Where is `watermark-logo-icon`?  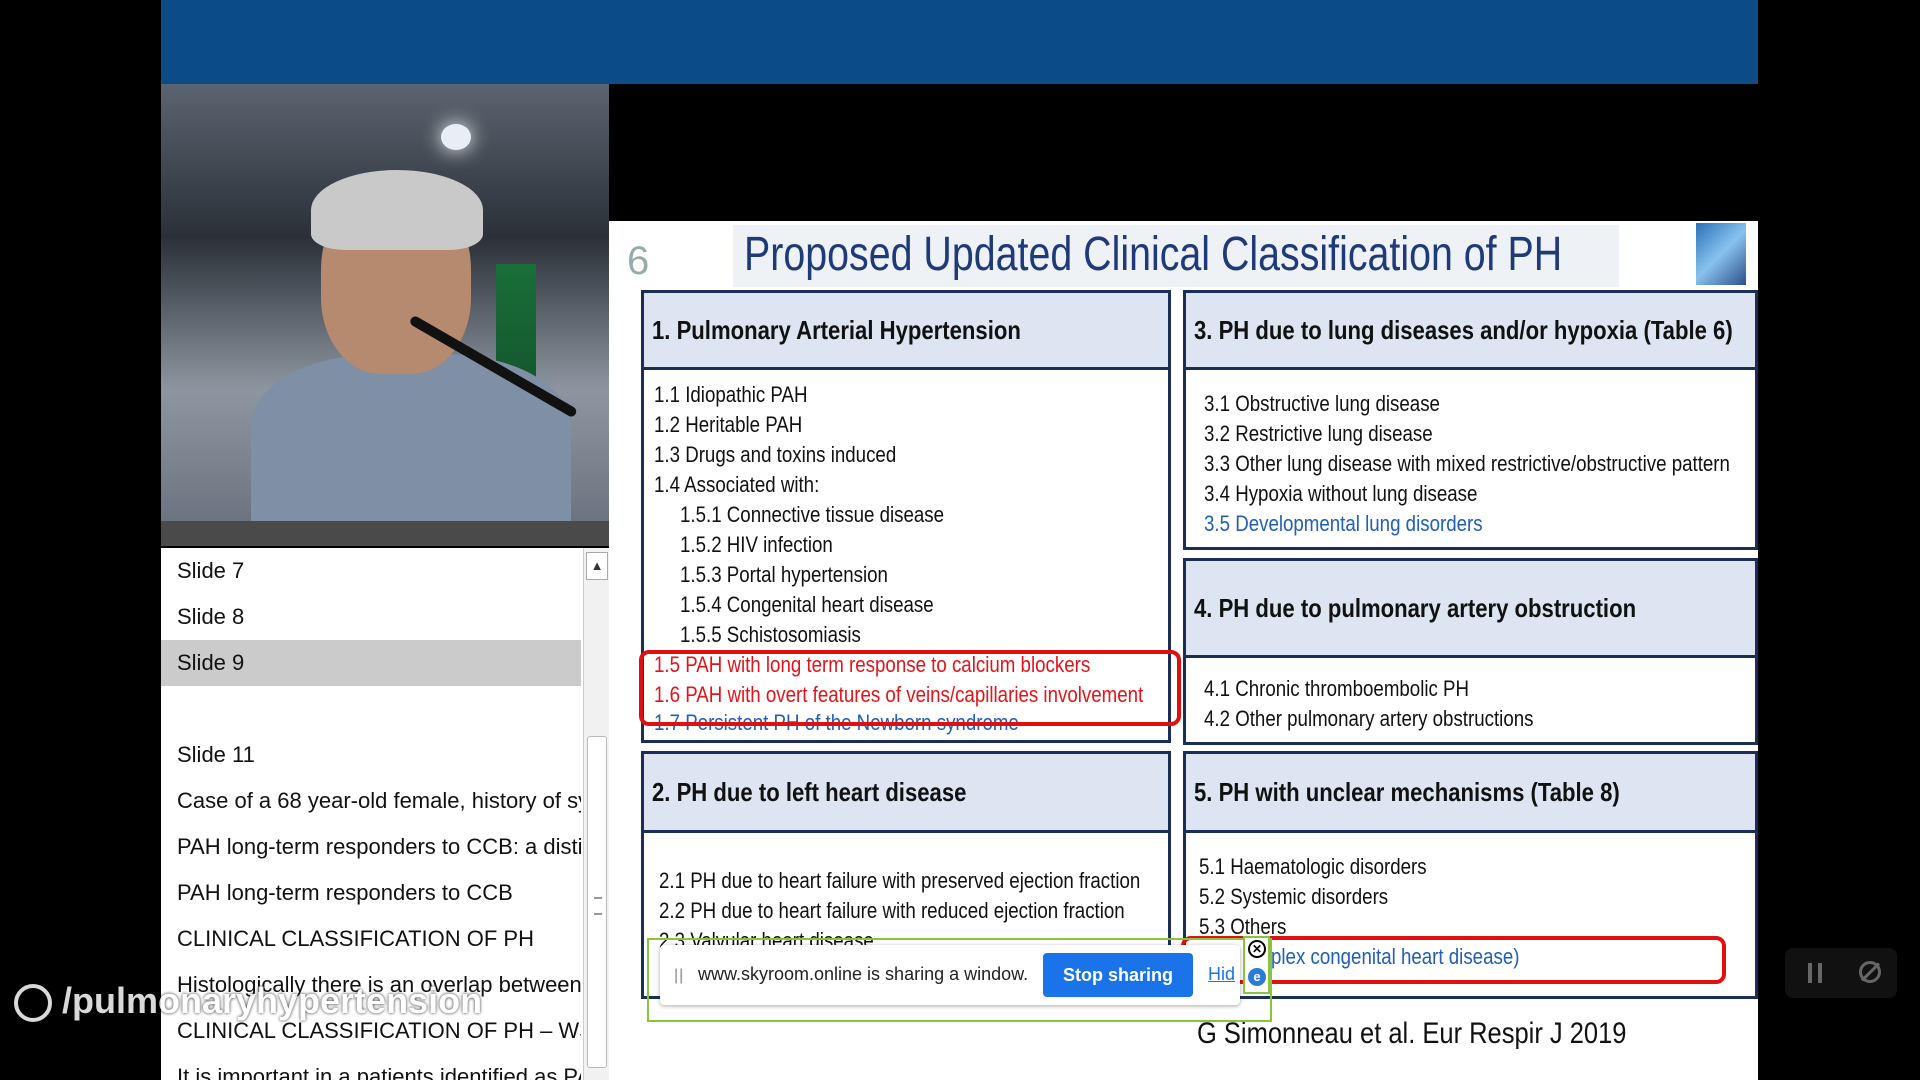 watermark-logo-icon is located at coordinates (33, 1003).